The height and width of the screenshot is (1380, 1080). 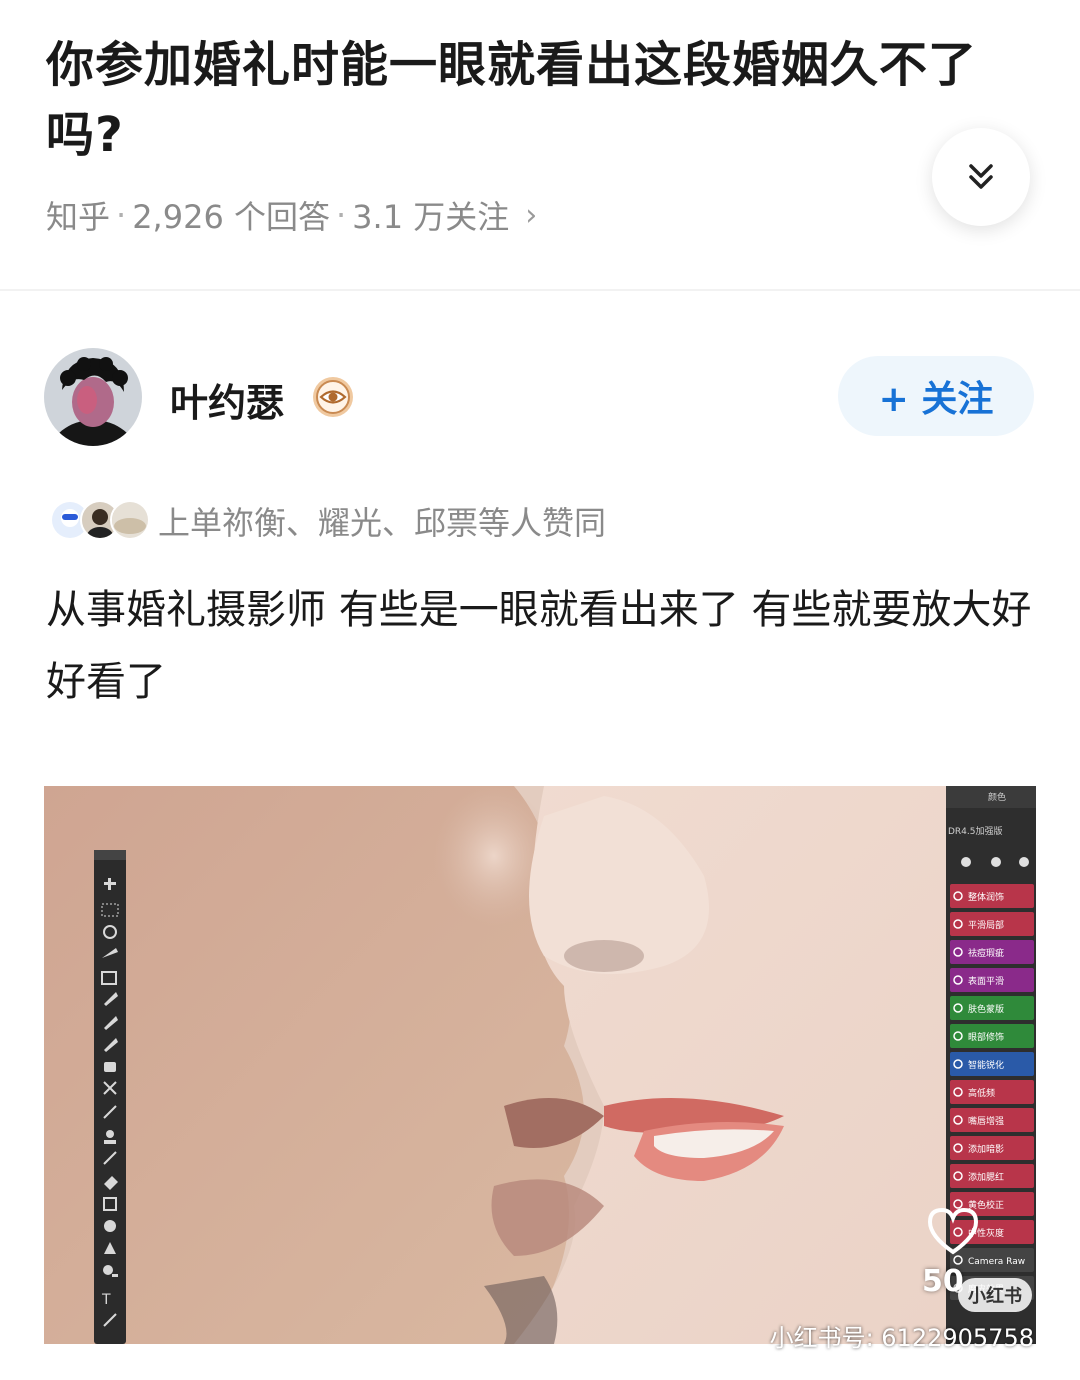 What do you see at coordinates (901, 1338) in the screenshot?
I see `image-watermark: 小红书号: 6122905758` at bounding box center [901, 1338].